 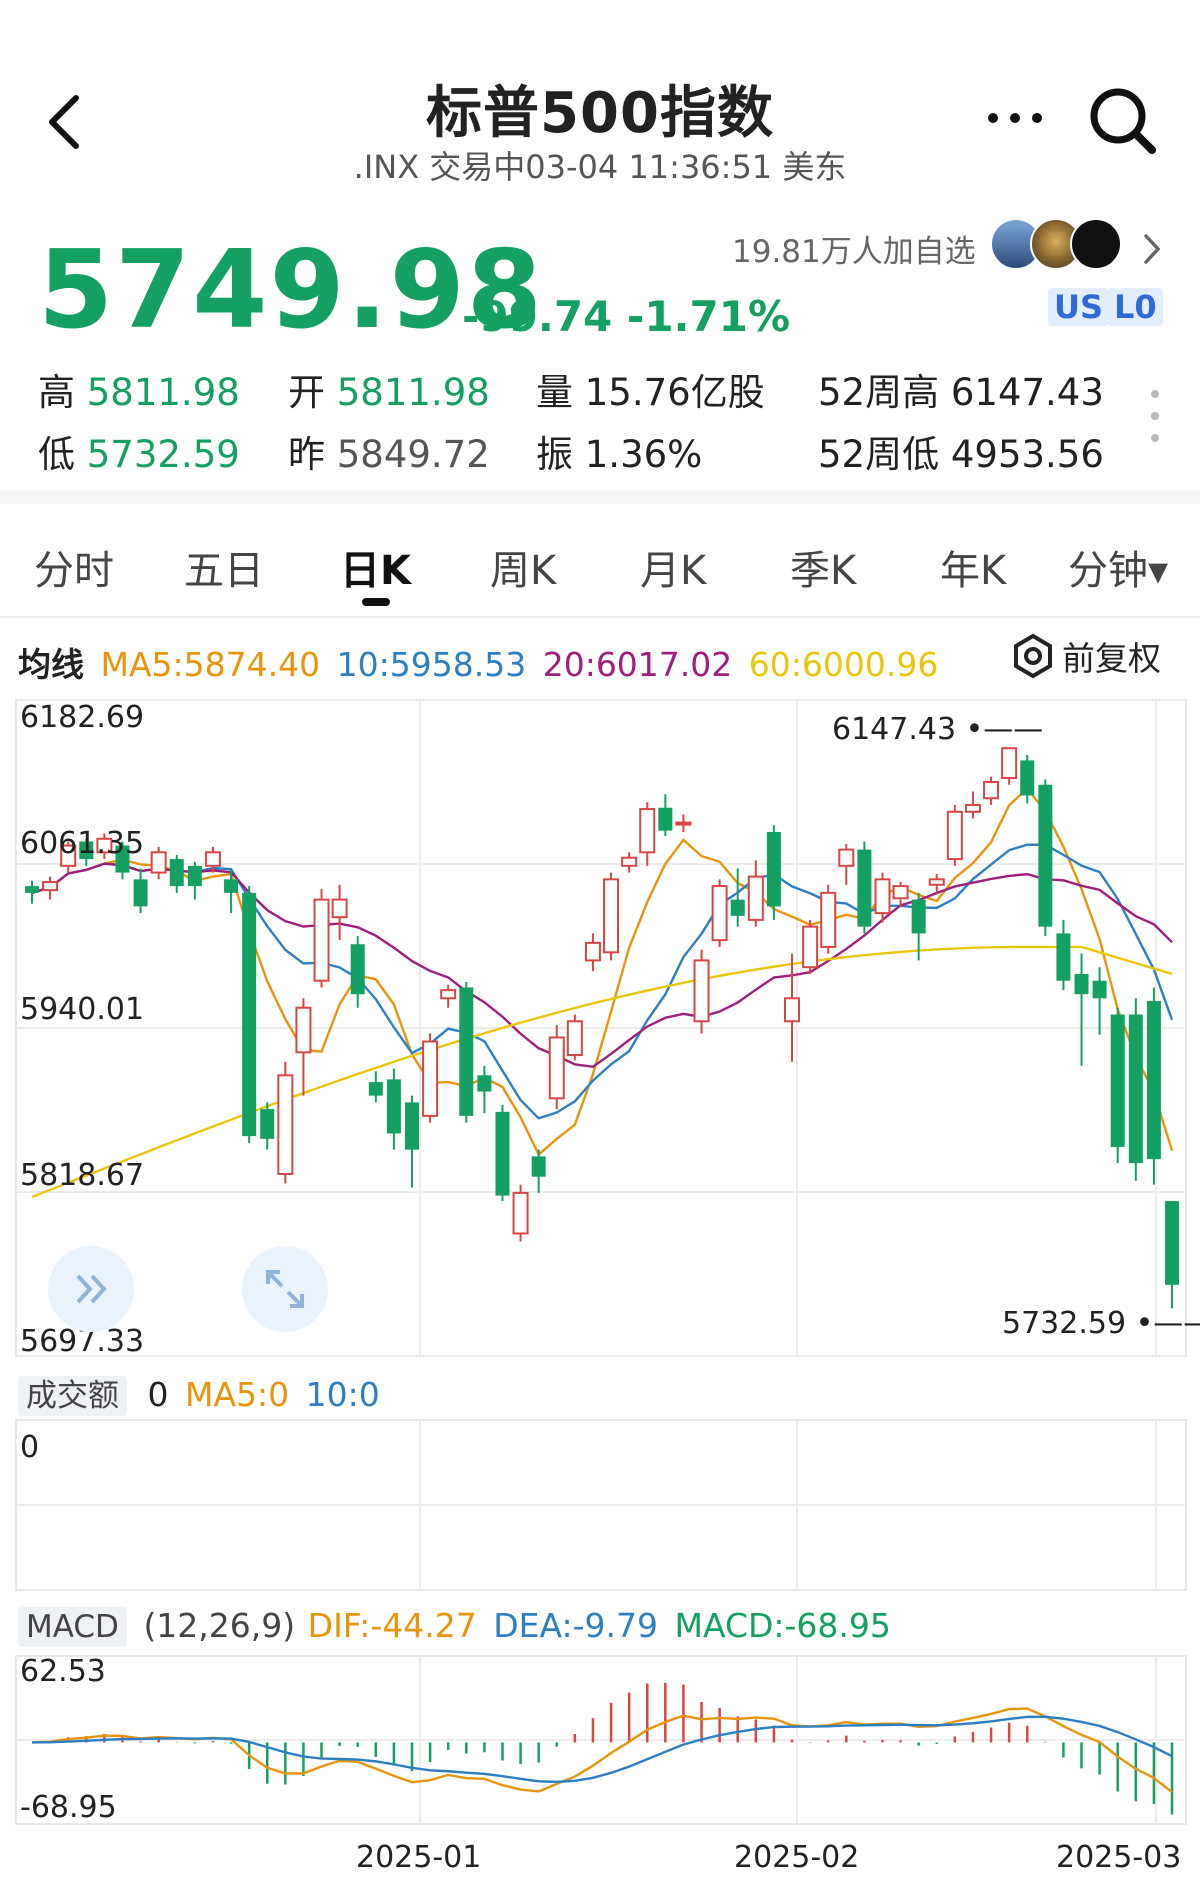 I want to click on level-badge: L0, so click(x=1135, y=307).